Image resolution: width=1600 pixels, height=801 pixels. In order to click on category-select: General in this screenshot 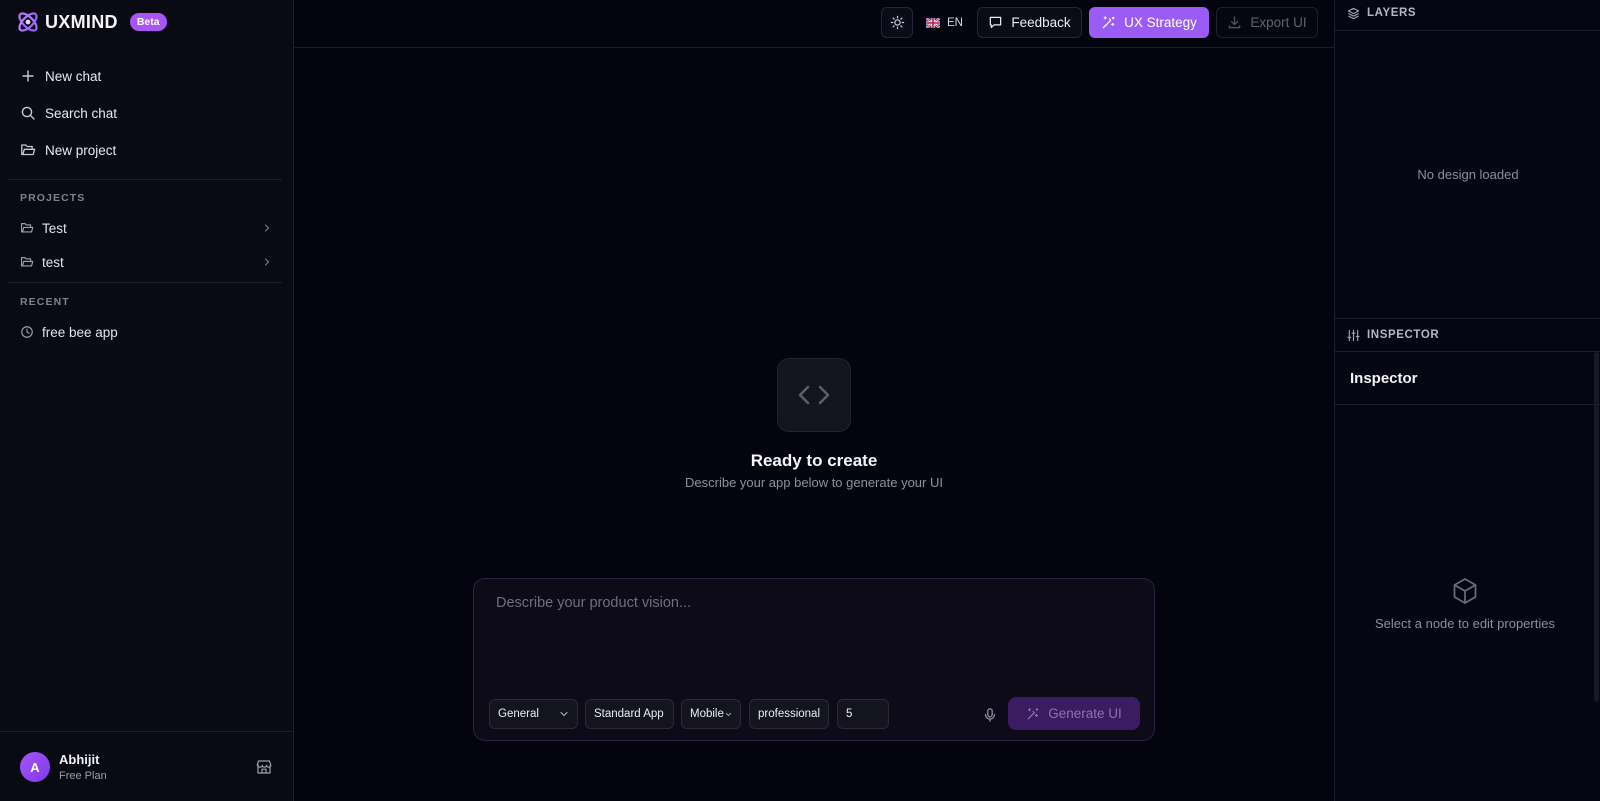, I will do `click(533, 714)`.